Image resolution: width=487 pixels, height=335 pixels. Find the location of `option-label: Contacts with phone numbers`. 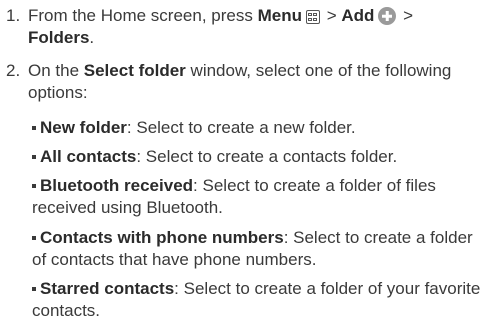

option-label: Contacts with phone numbers is located at coordinates (162, 237).